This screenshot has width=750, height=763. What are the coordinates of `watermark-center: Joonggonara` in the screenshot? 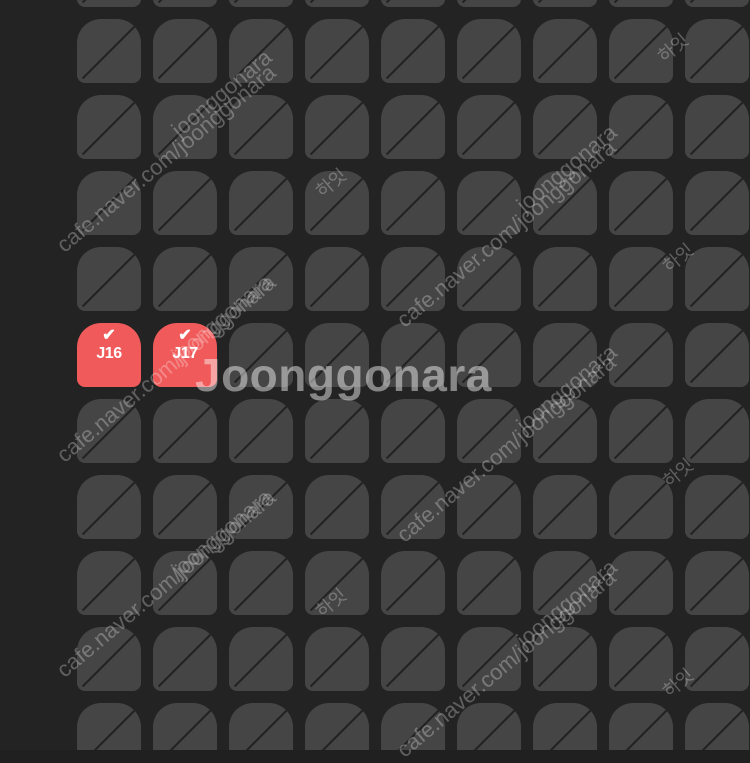 It's located at (343, 375).